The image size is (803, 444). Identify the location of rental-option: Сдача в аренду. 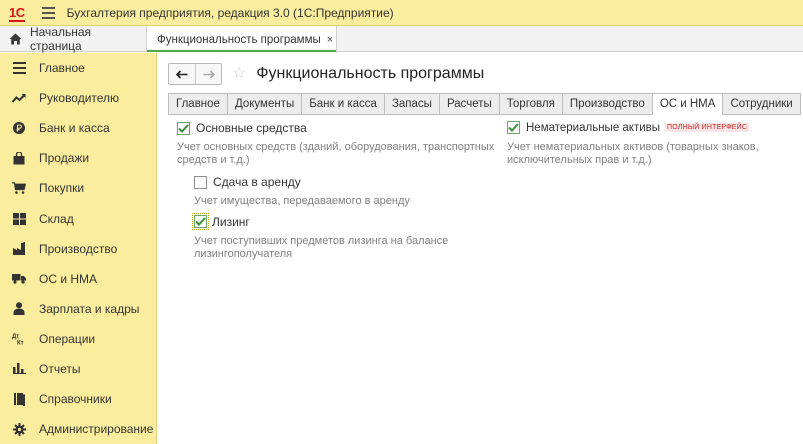
(247, 182).